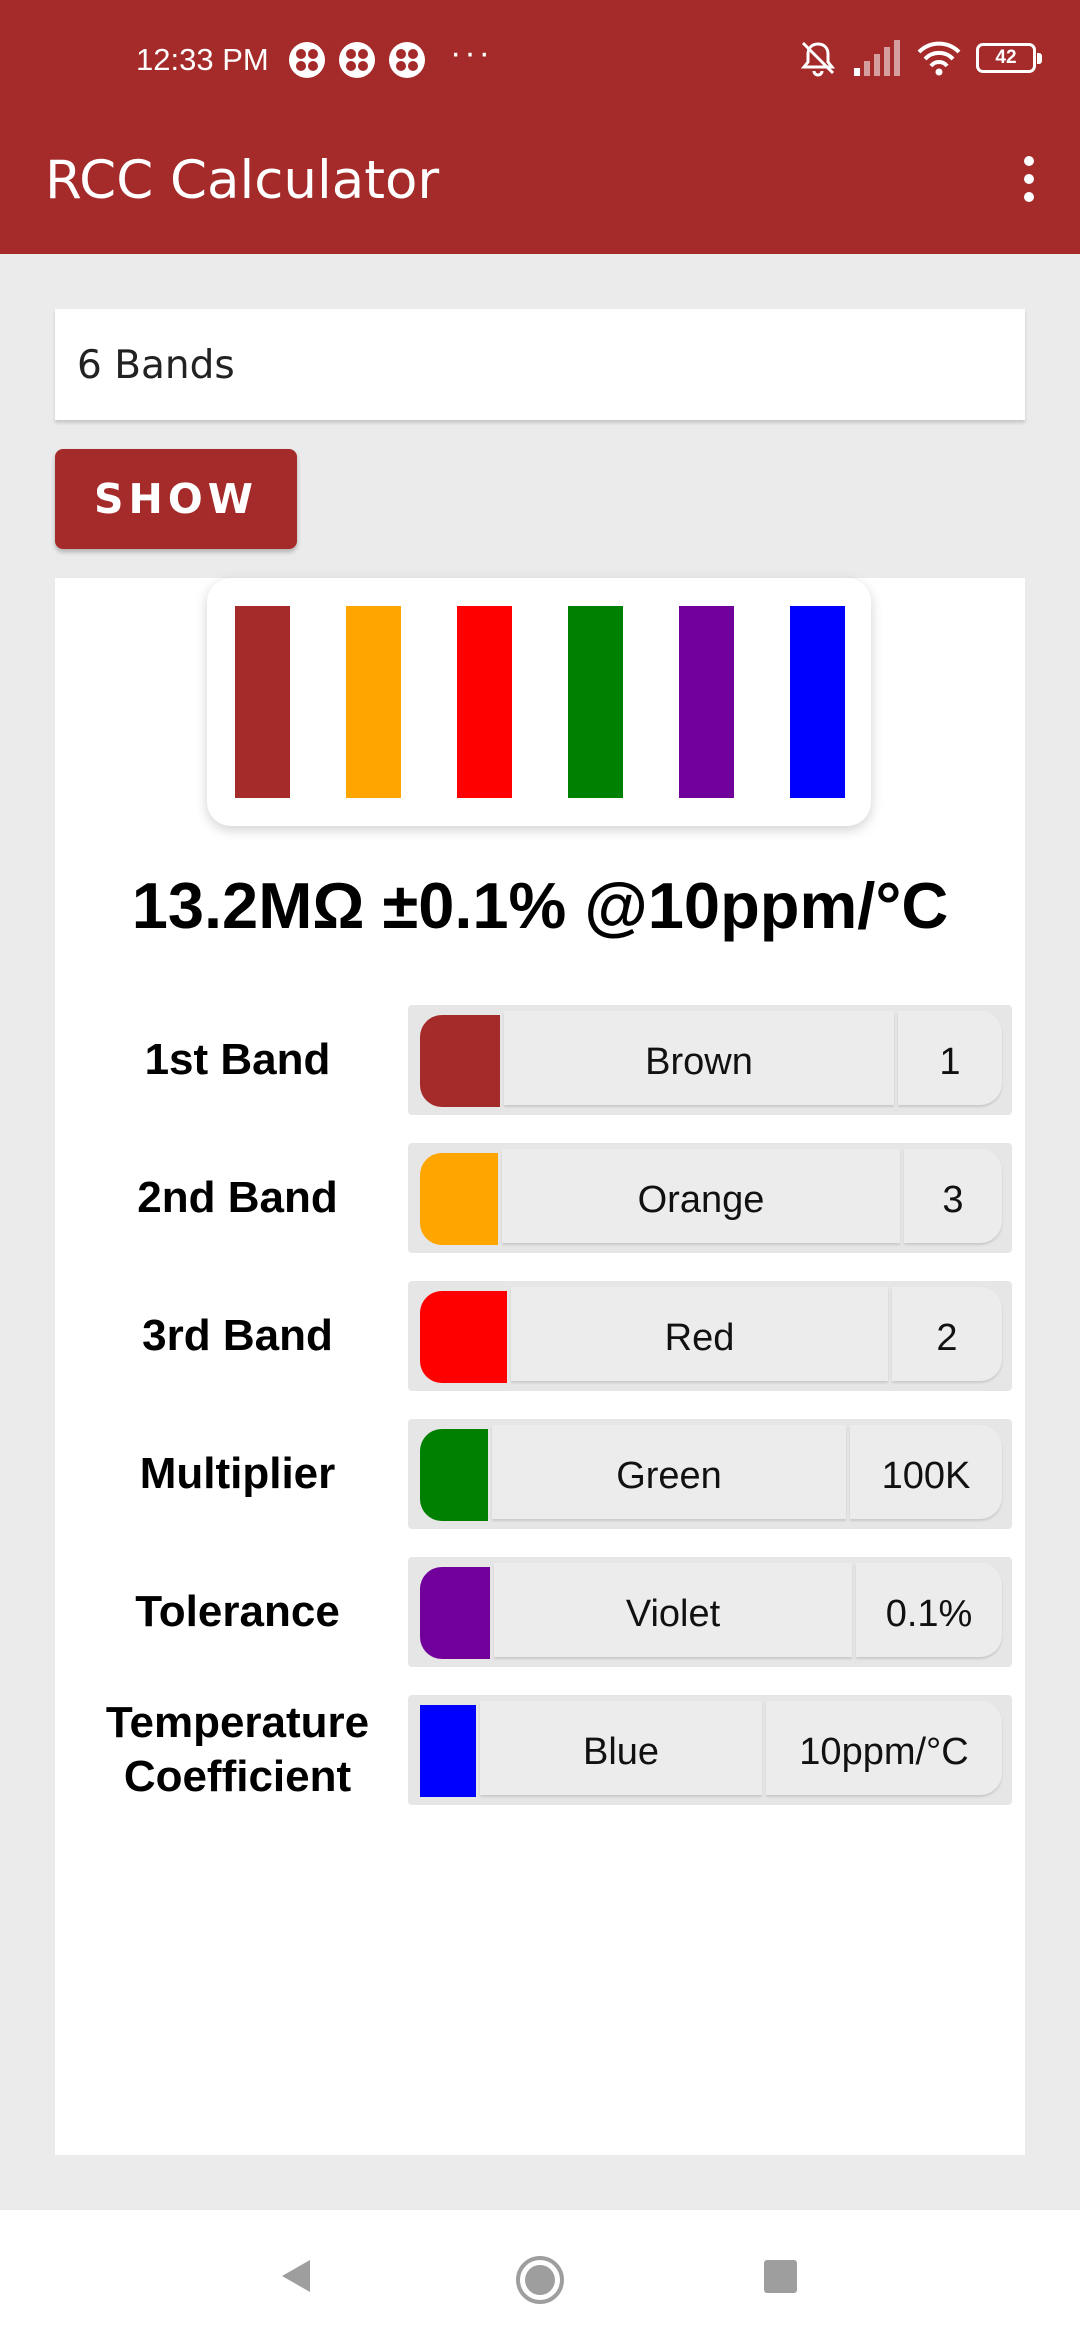  I want to click on band-color-selector: Blue 10ppm/°C, so click(710, 1750).